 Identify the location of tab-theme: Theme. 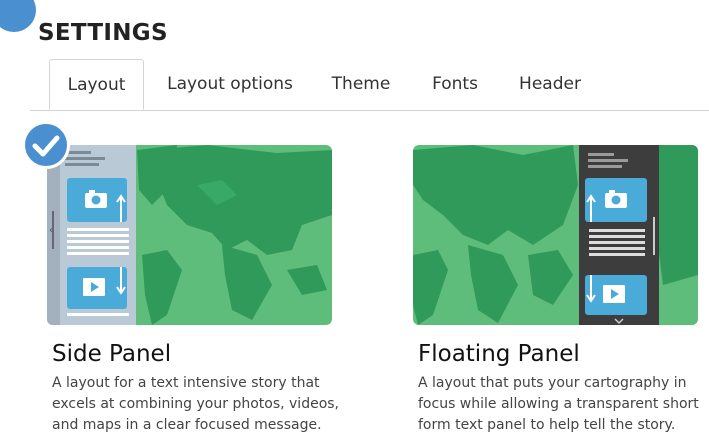
(361, 84).